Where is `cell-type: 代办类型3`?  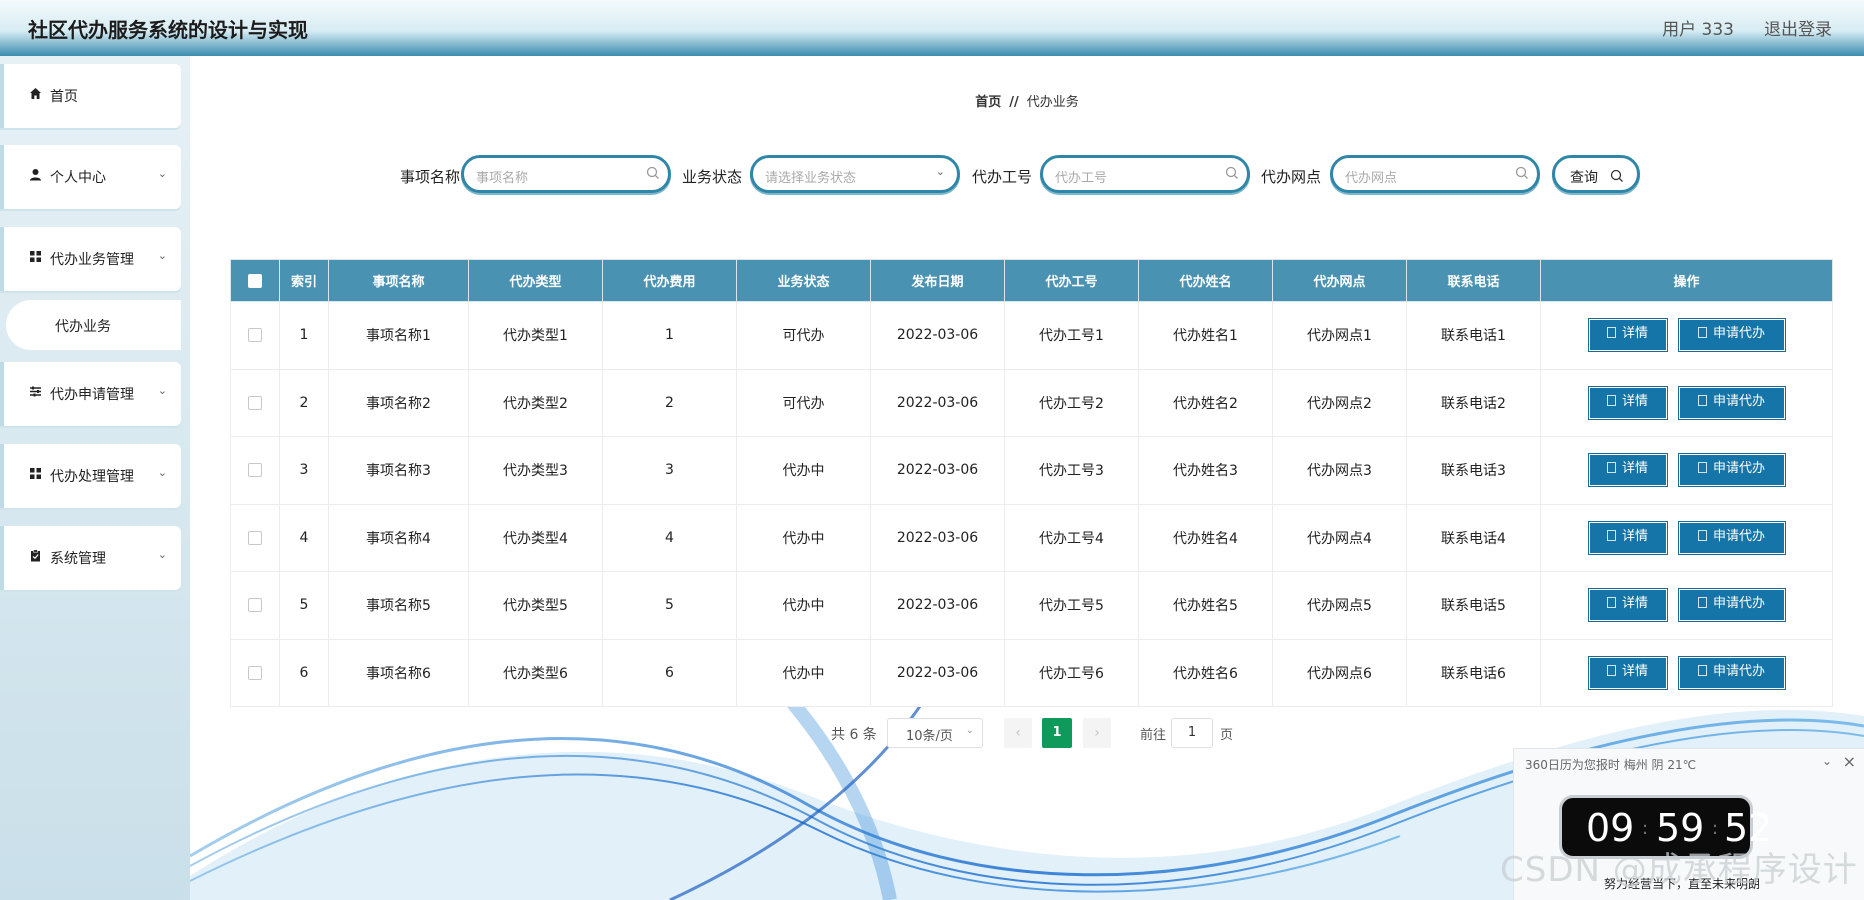 cell-type: 代办类型3 is located at coordinates (535, 470).